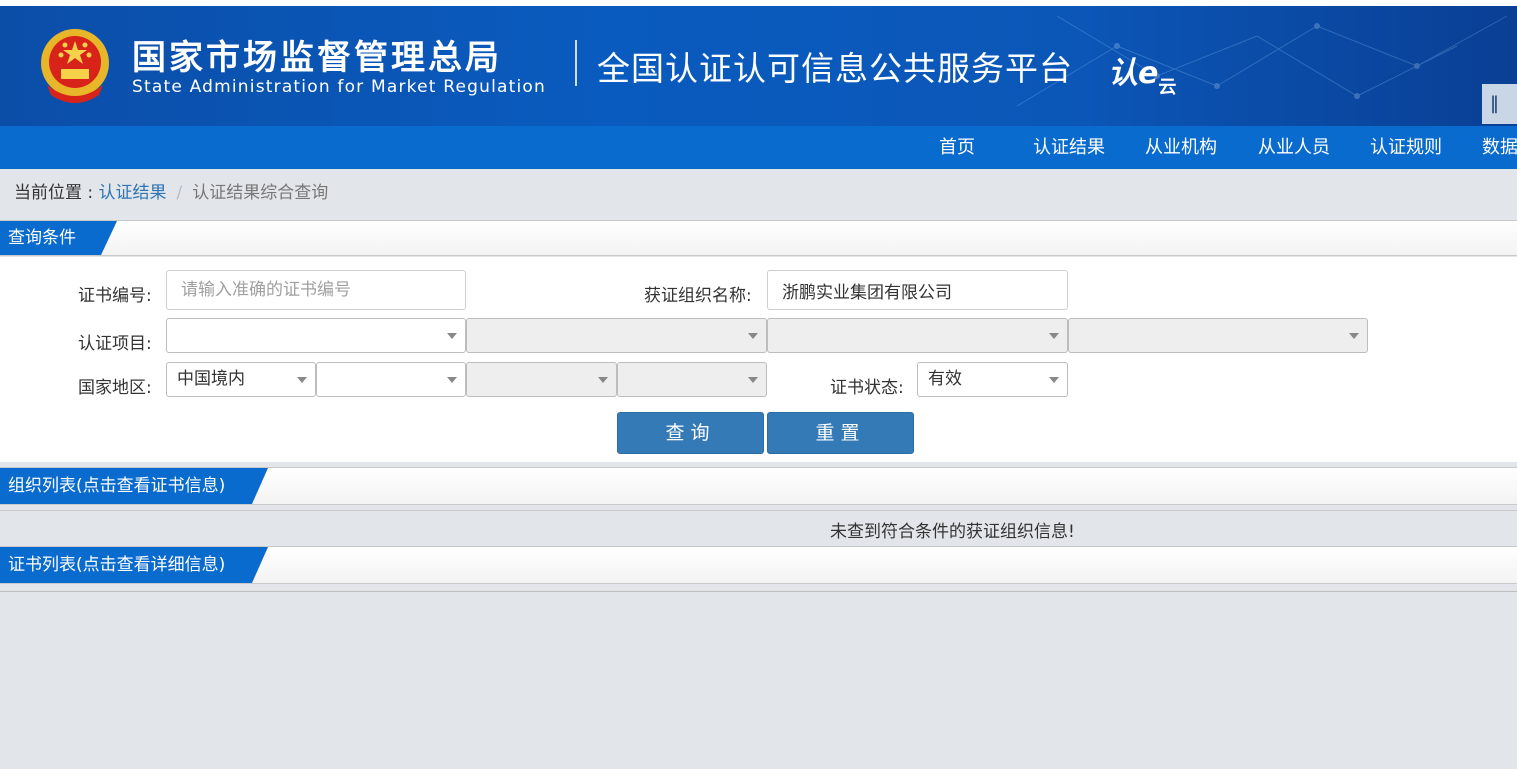  What do you see at coordinates (1499, 147) in the screenshot?
I see `nav-item-data: 数据` at bounding box center [1499, 147].